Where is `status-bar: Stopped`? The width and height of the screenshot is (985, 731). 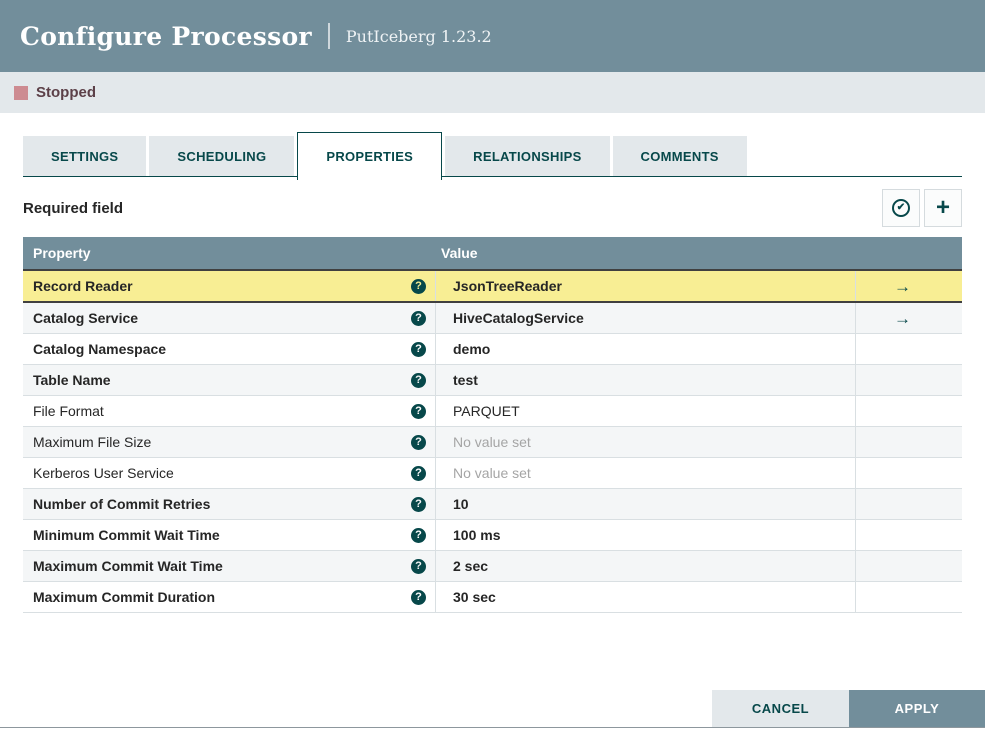
status-bar: Stopped is located at coordinates (492, 92).